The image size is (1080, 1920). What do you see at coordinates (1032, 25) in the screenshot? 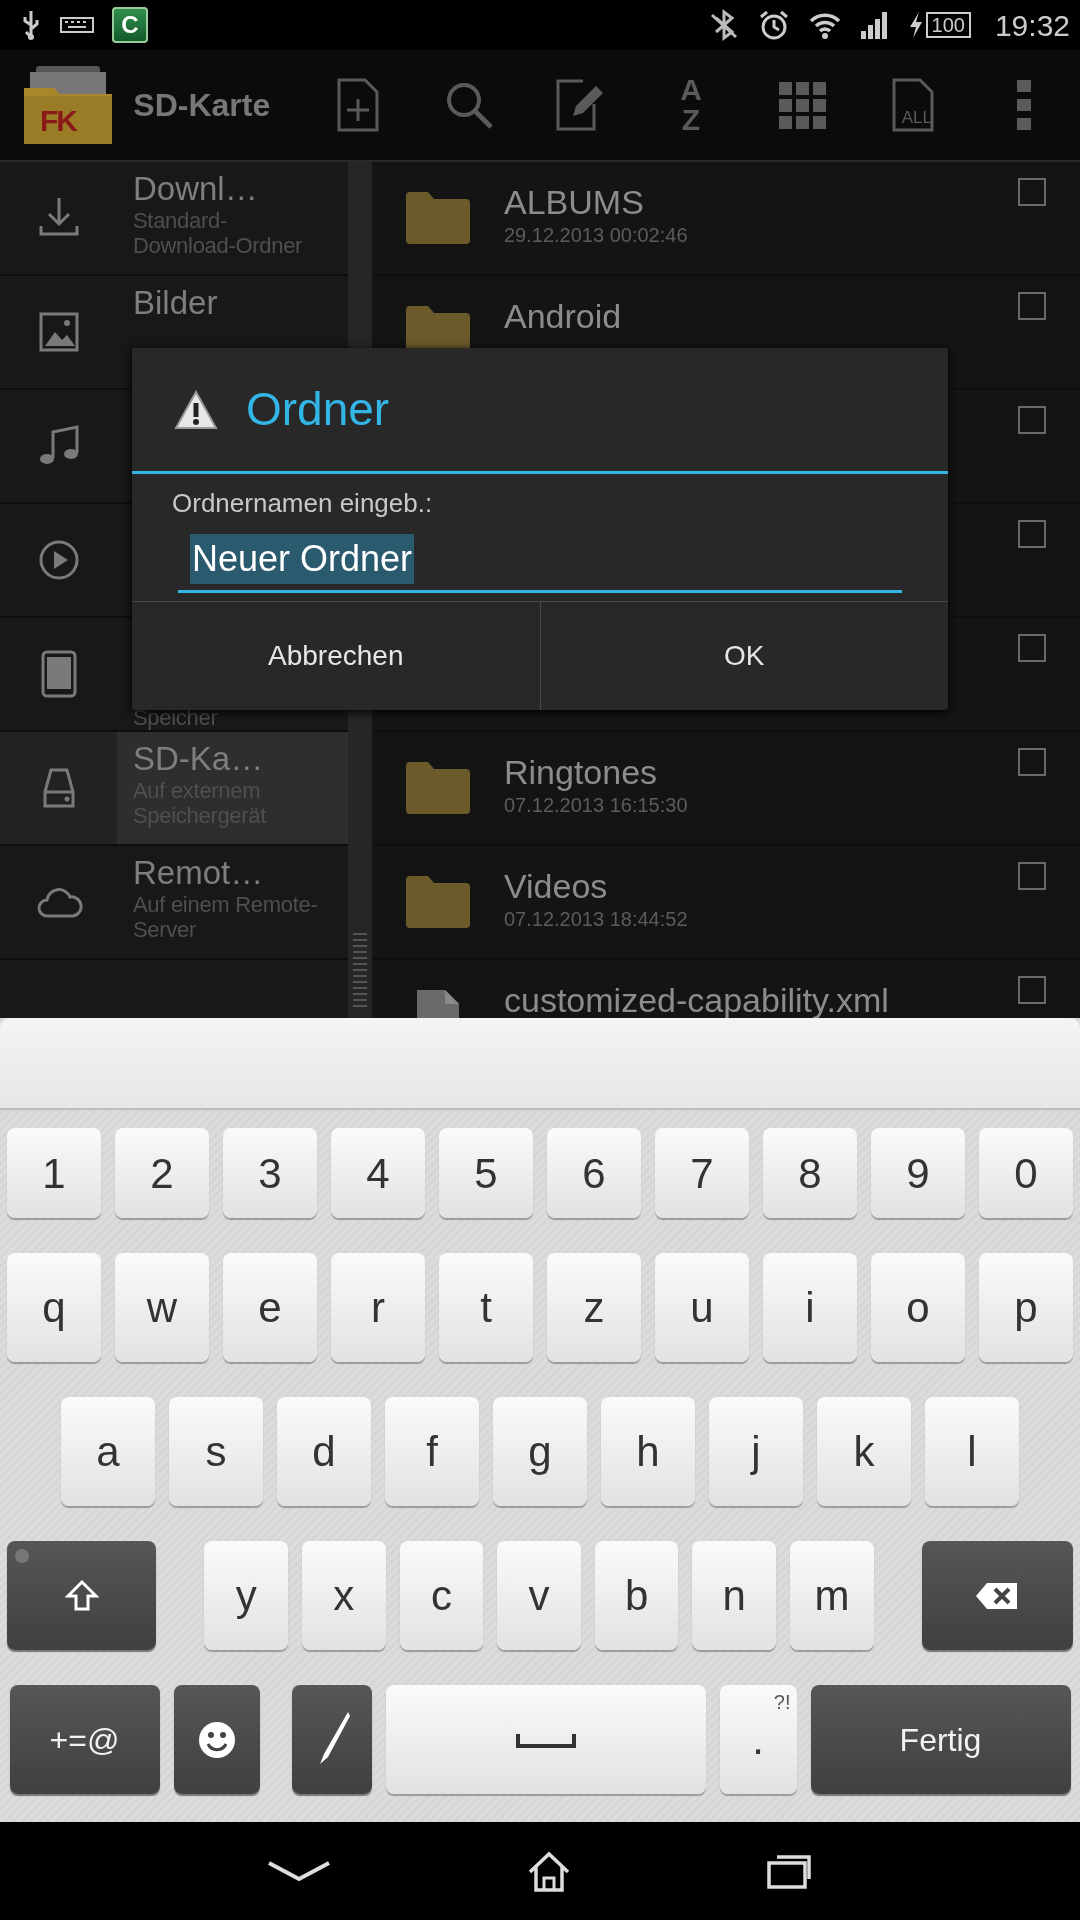
I see `clock-time: 19:32` at bounding box center [1032, 25].